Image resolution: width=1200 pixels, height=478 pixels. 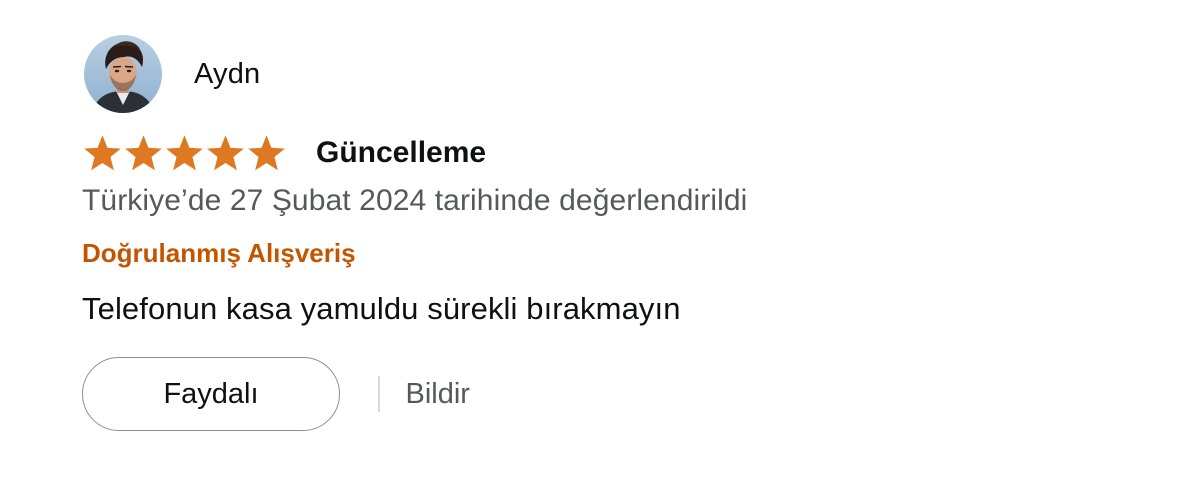 What do you see at coordinates (211, 394) in the screenshot?
I see `helpful-button: Faydalı` at bounding box center [211, 394].